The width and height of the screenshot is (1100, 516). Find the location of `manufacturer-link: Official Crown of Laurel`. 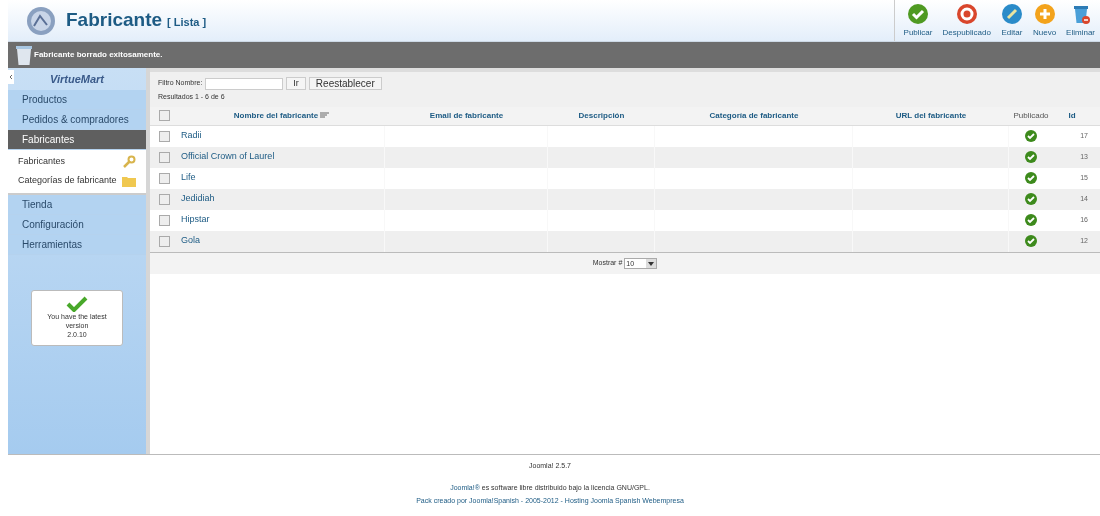

manufacturer-link: Official Crown of Laurel is located at coordinates (228, 157).